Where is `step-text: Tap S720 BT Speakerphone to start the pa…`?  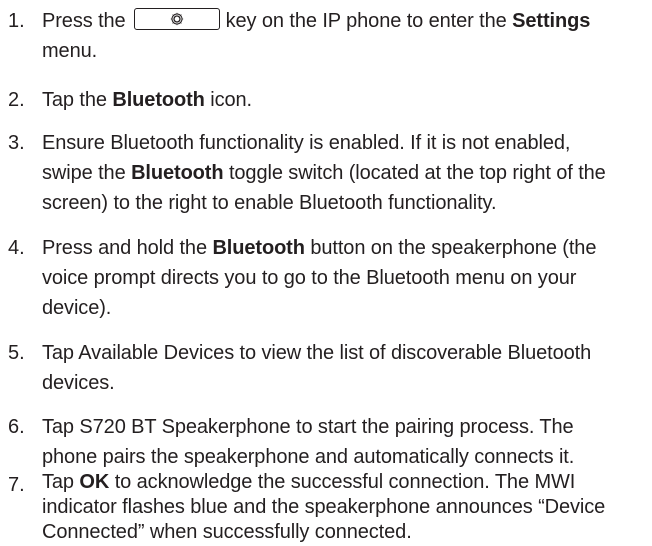
step-text: Tap S720 BT Speakerphone to start the pa… is located at coordinates (308, 442).